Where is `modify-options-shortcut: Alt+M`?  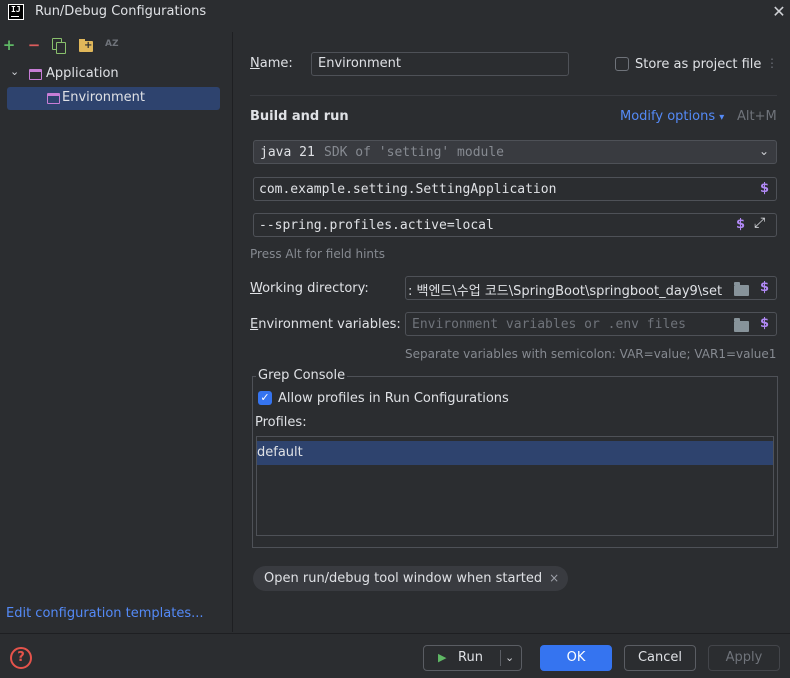 modify-options-shortcut: Alt+M is located at coordinates (757, 116).